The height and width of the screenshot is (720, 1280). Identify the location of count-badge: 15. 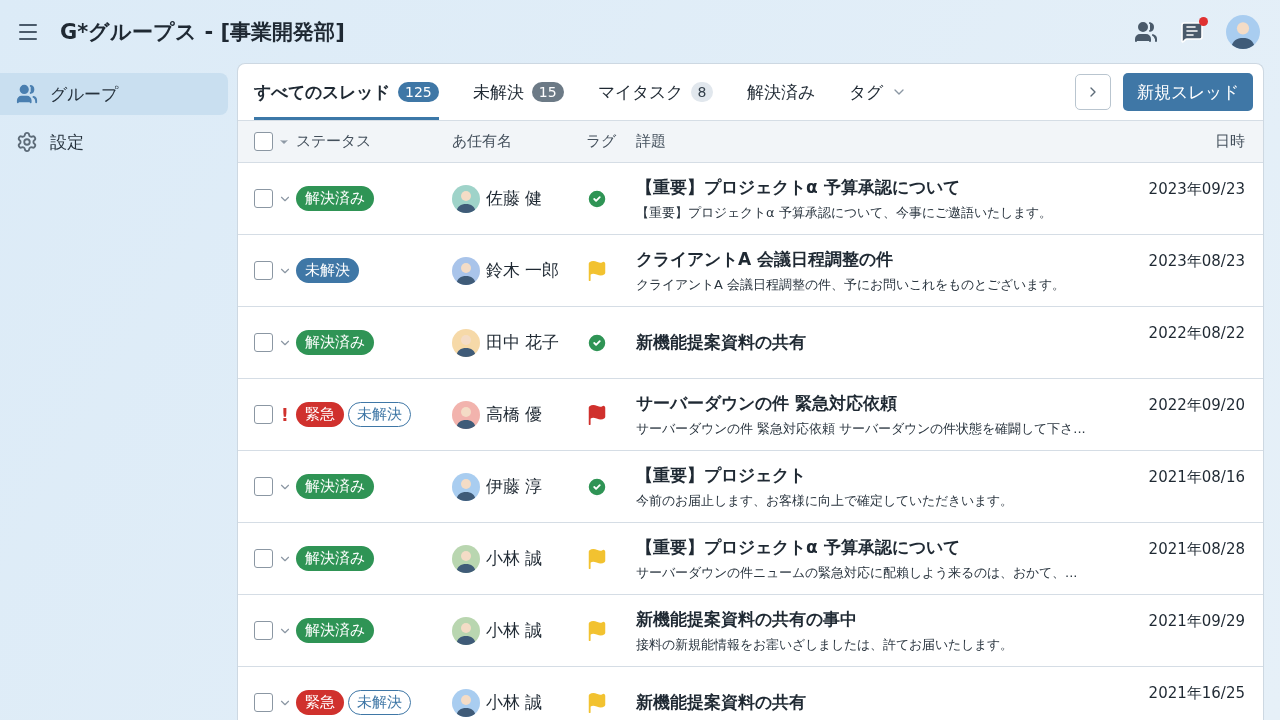
(547, 92).